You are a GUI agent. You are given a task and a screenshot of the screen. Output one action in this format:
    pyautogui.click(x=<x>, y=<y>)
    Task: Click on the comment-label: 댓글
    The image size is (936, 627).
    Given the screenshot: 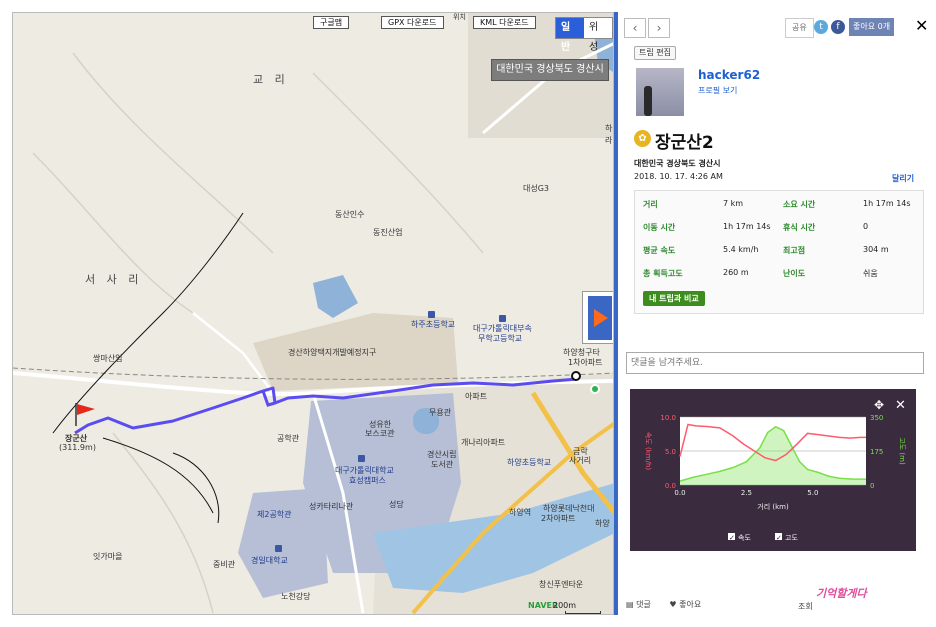 What is the action you would take?
    pyautogui.click(x=643, y=604)
    